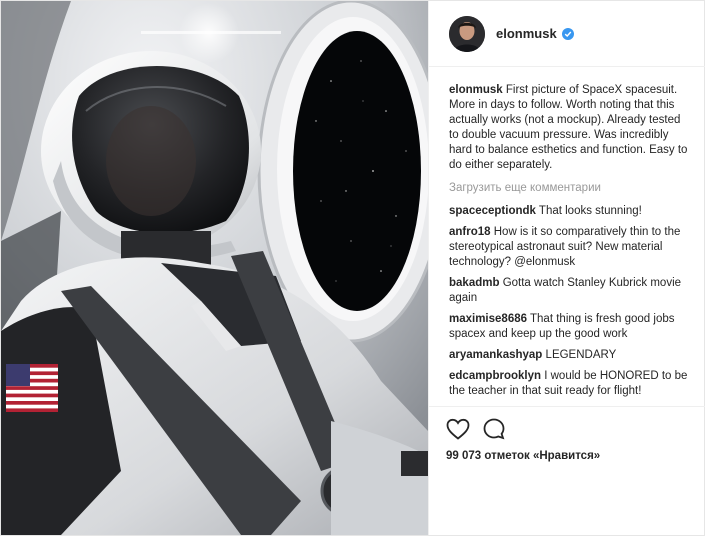 This screenshot has height=536, width=705. I want to click on comment-username: edcampbrooklyn, so click(495, 376).